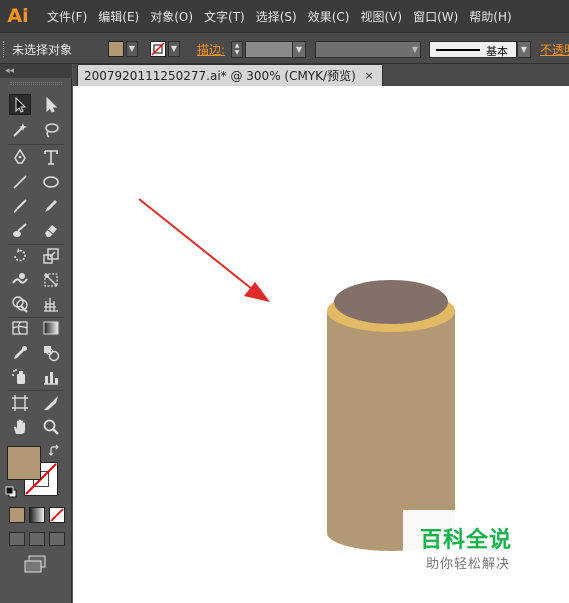  What do you see at coordinates (466, 540) in the screenshot?
I see `watermark-title: 百科全说` at bounding box center [466, 540].